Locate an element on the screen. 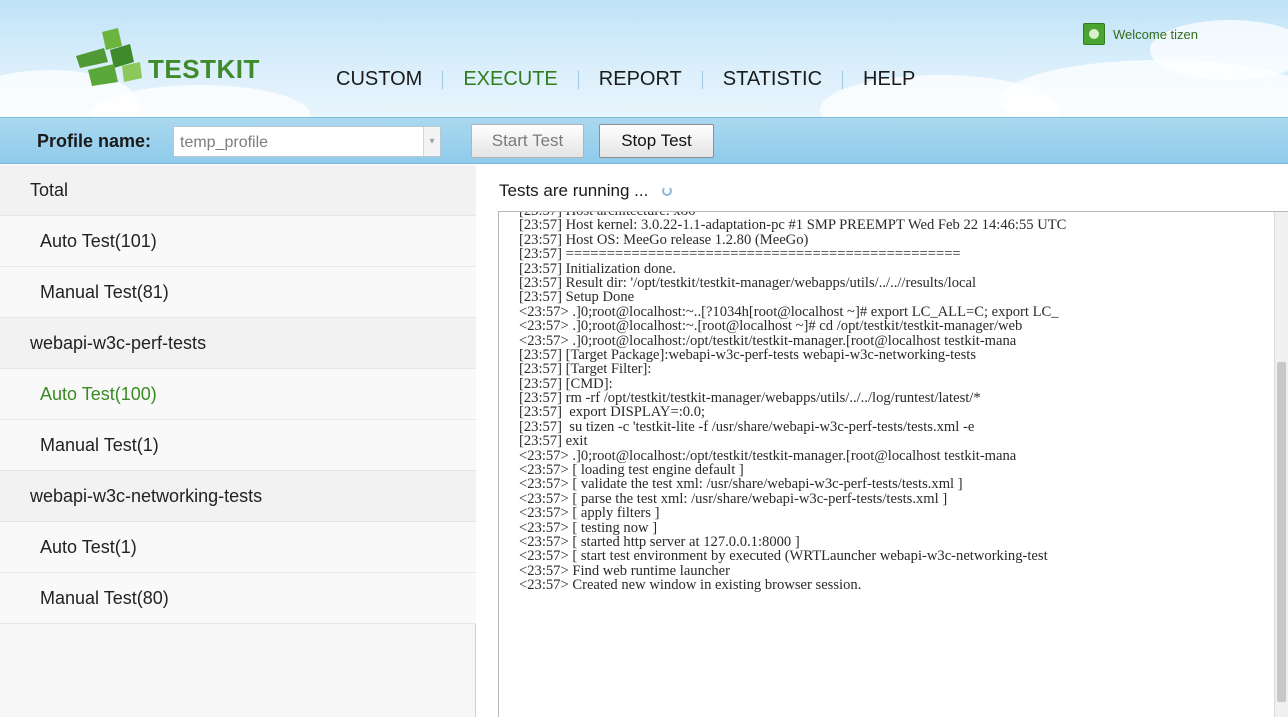  start-test-button: Start Test is located at coordinates (527, 141).